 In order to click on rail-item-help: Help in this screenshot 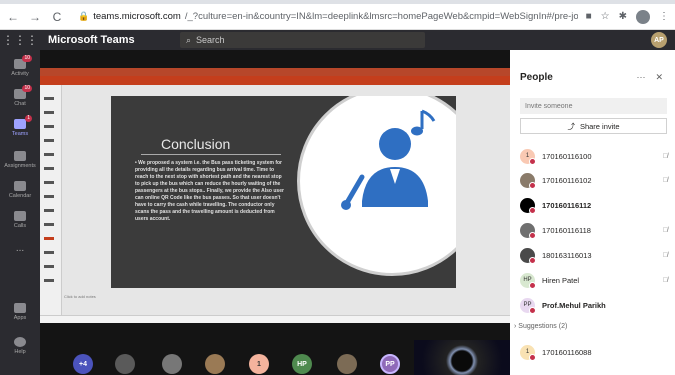, I will do `click(20, 346)`.